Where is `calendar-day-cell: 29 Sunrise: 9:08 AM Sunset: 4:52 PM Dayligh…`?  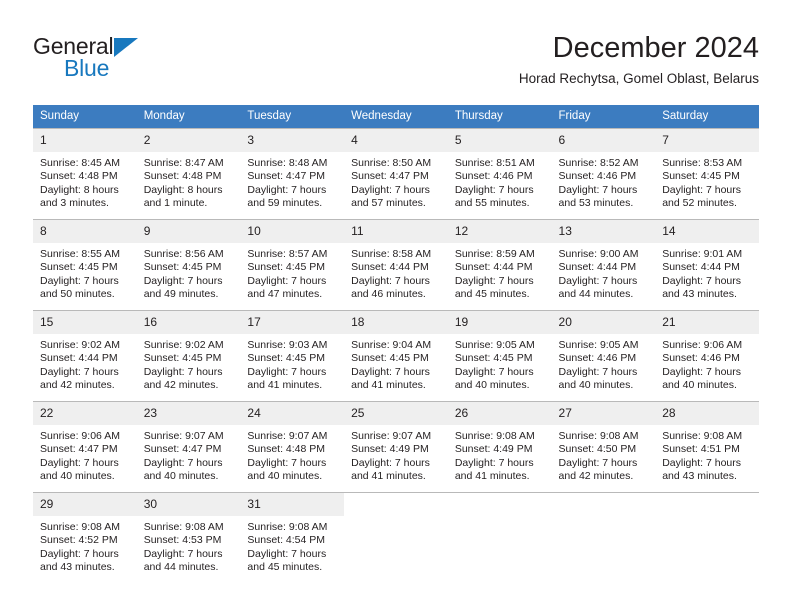 calendar-day-cell: 29 Sunrise: 9:08 AM Sunset: 4:52 PM Dayligh… is located at coordinates (85, 537).